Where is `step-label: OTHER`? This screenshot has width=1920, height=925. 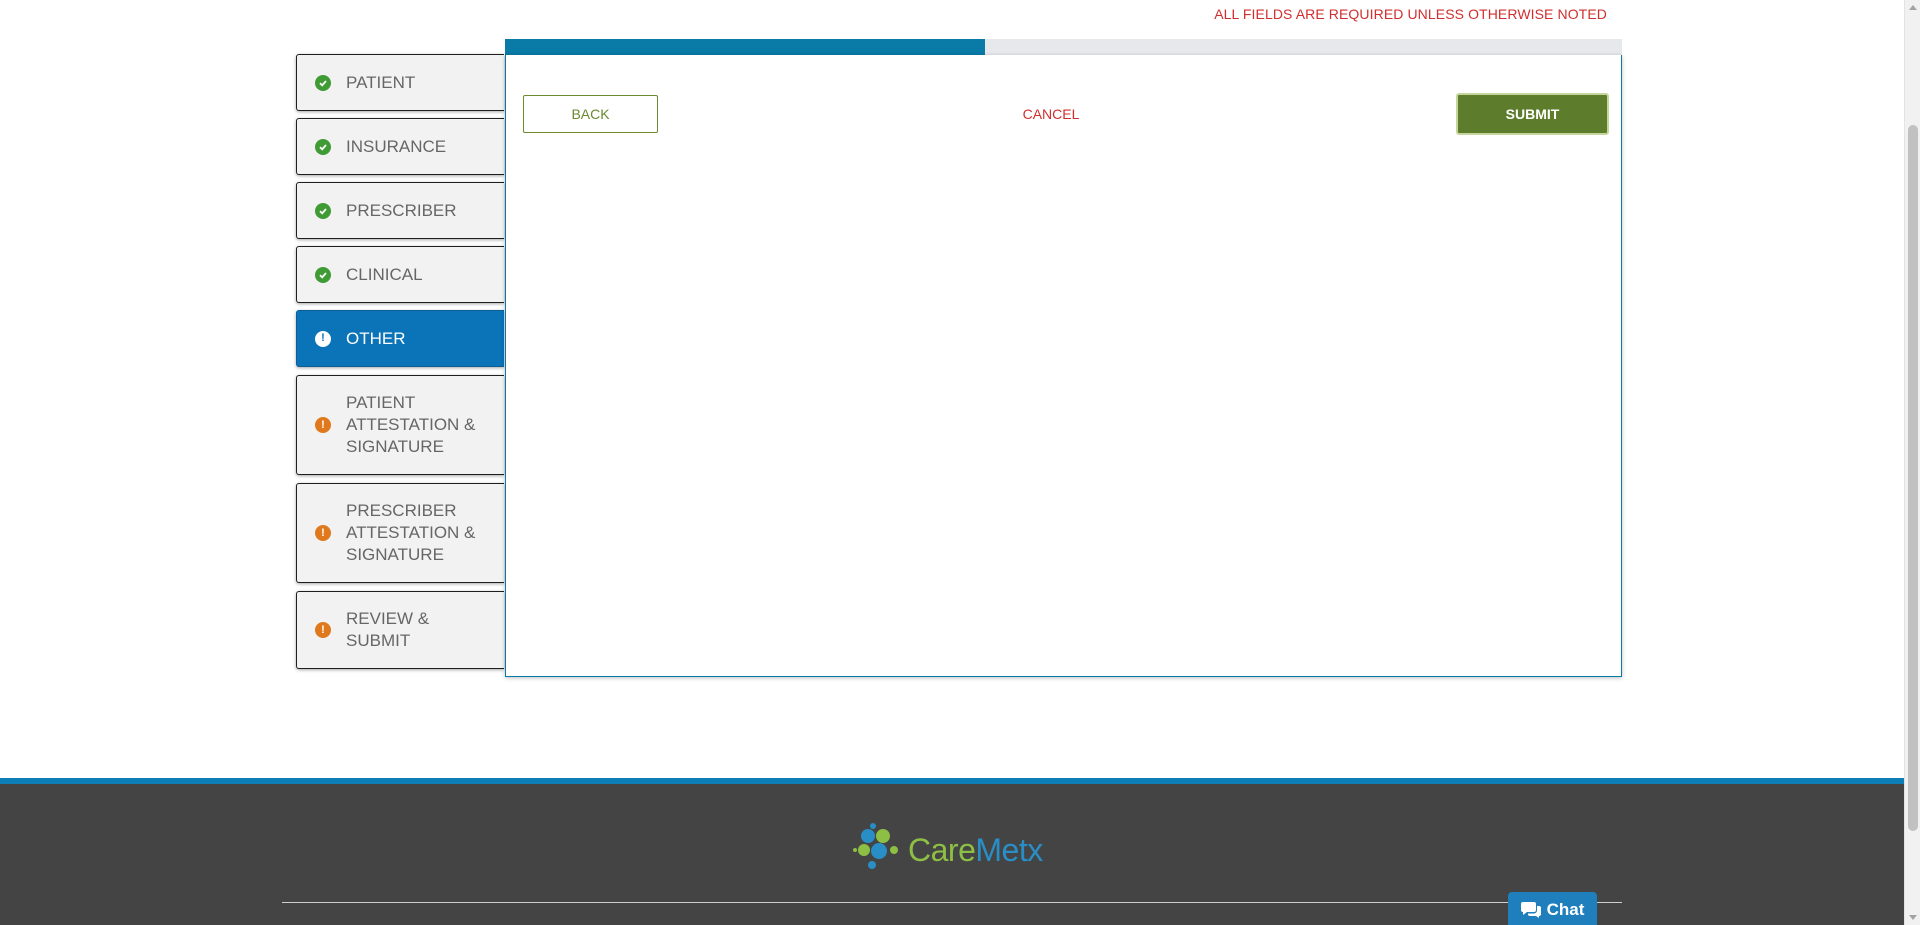
step-label: OTHER is located at coordinates (376, 338).